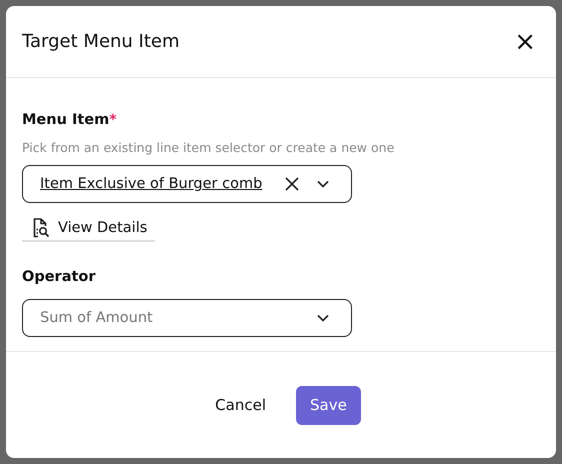 This screenshot has width=562, height=464. Describe the element at coordinates (292, 184) in the screenshot. I see `clear-icon` at that location.